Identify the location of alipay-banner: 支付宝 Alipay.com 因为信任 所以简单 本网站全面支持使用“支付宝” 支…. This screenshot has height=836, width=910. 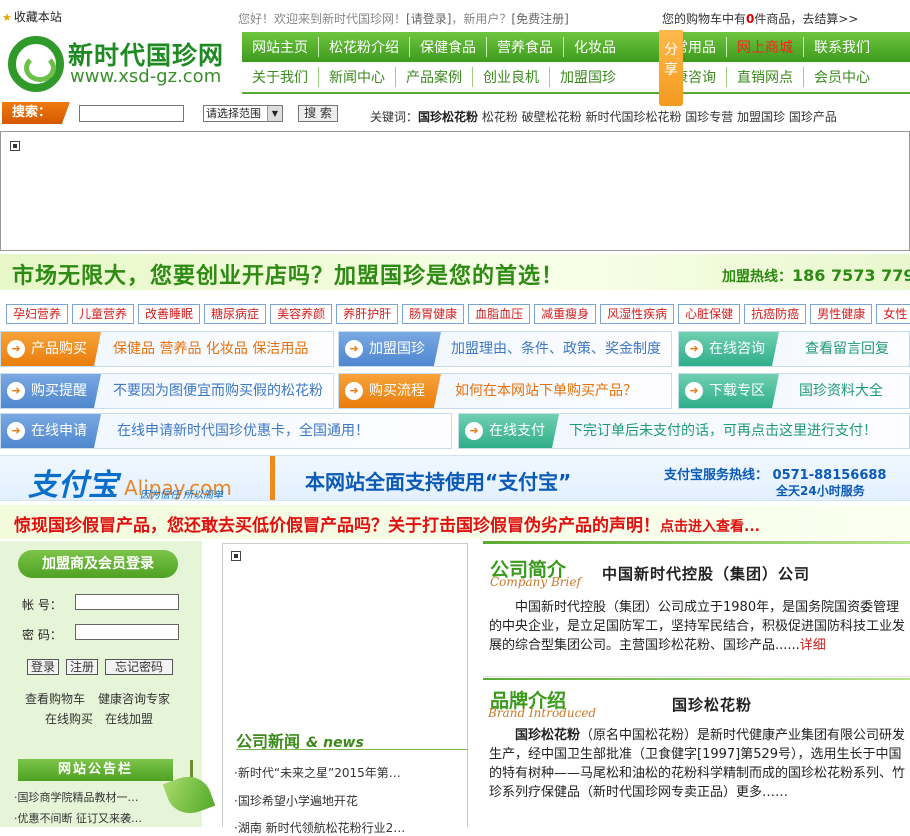
(455, 479).